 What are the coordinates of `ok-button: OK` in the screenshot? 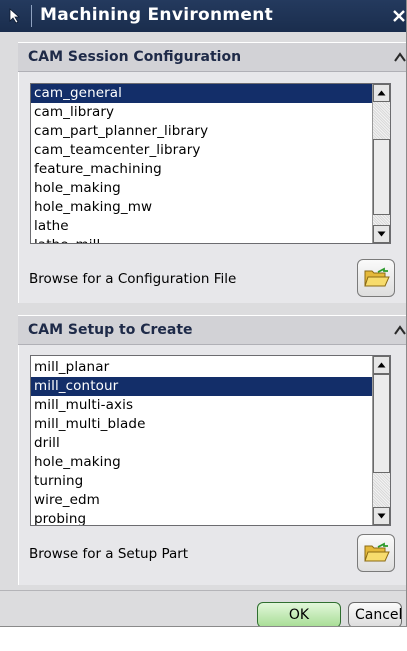 It's located at (299, 614).